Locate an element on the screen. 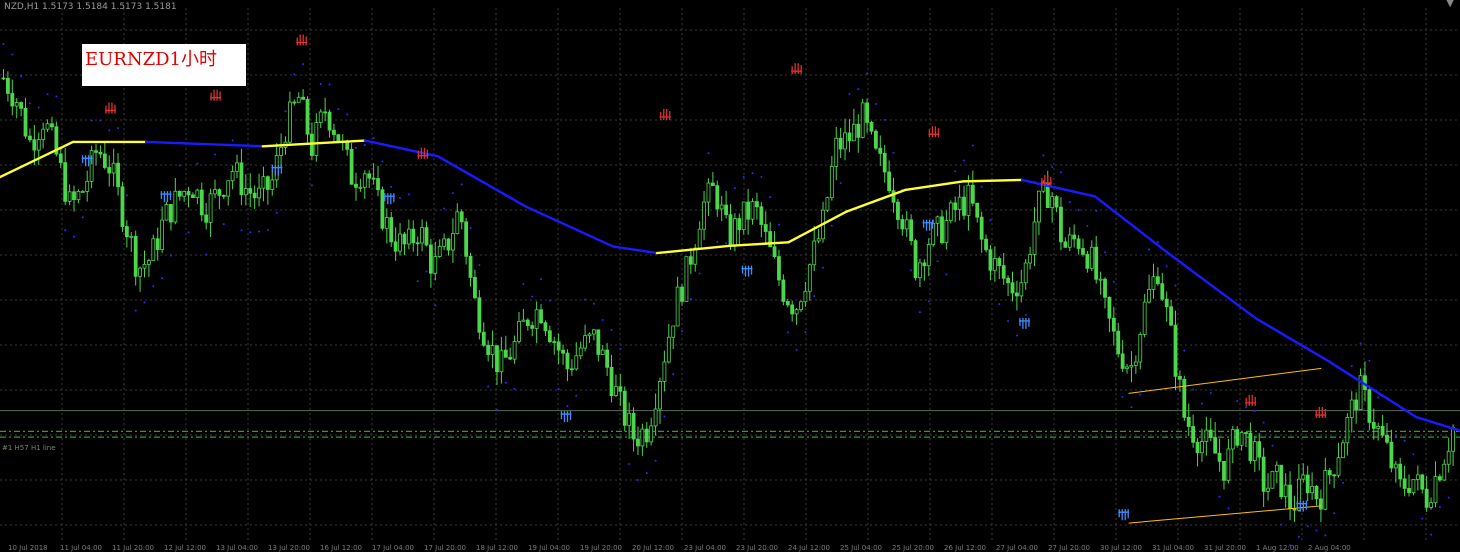 This screenshot has width=1460, height=552. x-tick-label: 26 Jul 12:00 is located at coordinates (965, 548).